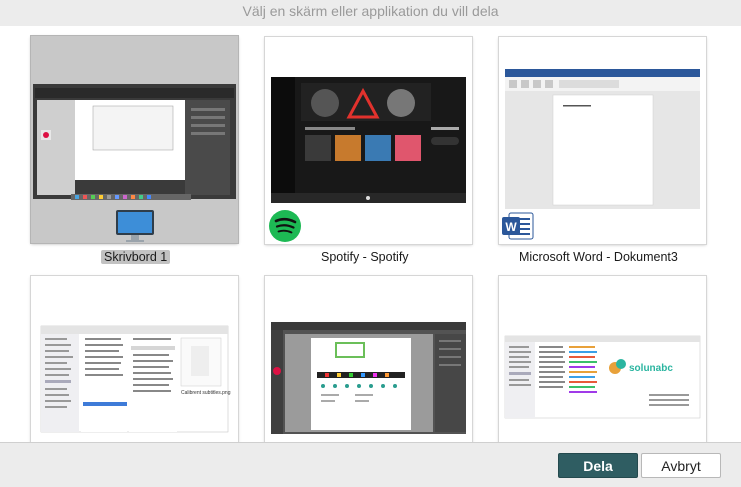 This screenshot has width=741, height=487. Describe the element at coordinates (135, 379) in the screenshot. I see `finder-thumbnail: Calibrent subtitles.png` at that location.